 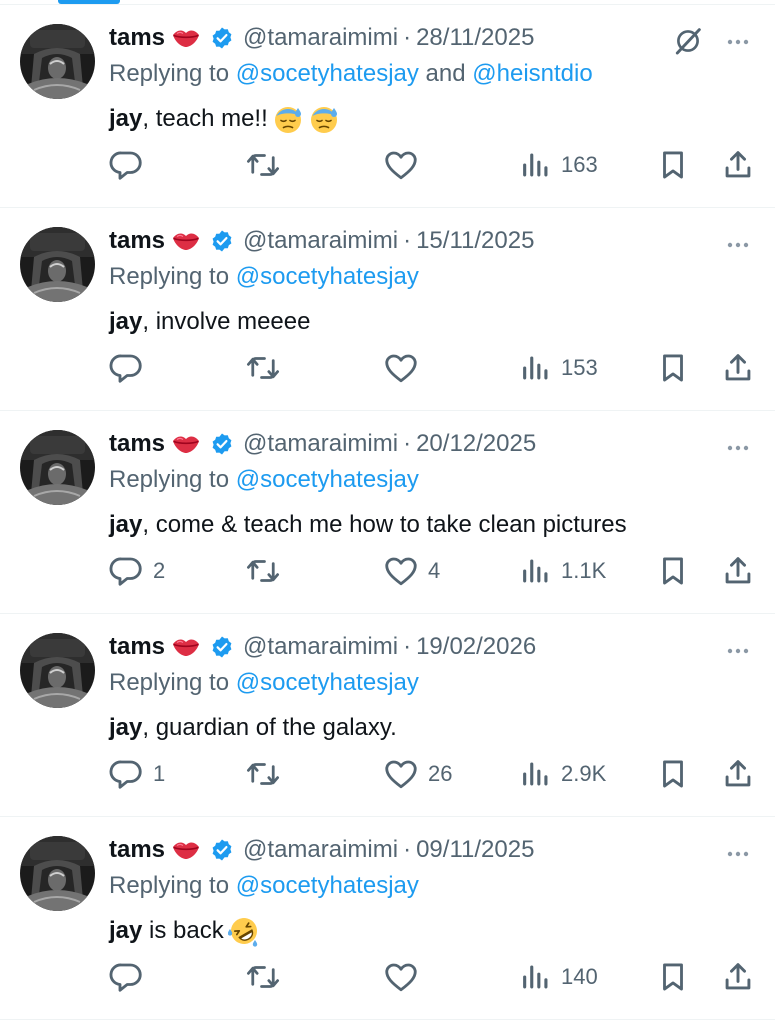 I want to click on like-button: 4, so click(x=411, y=571).